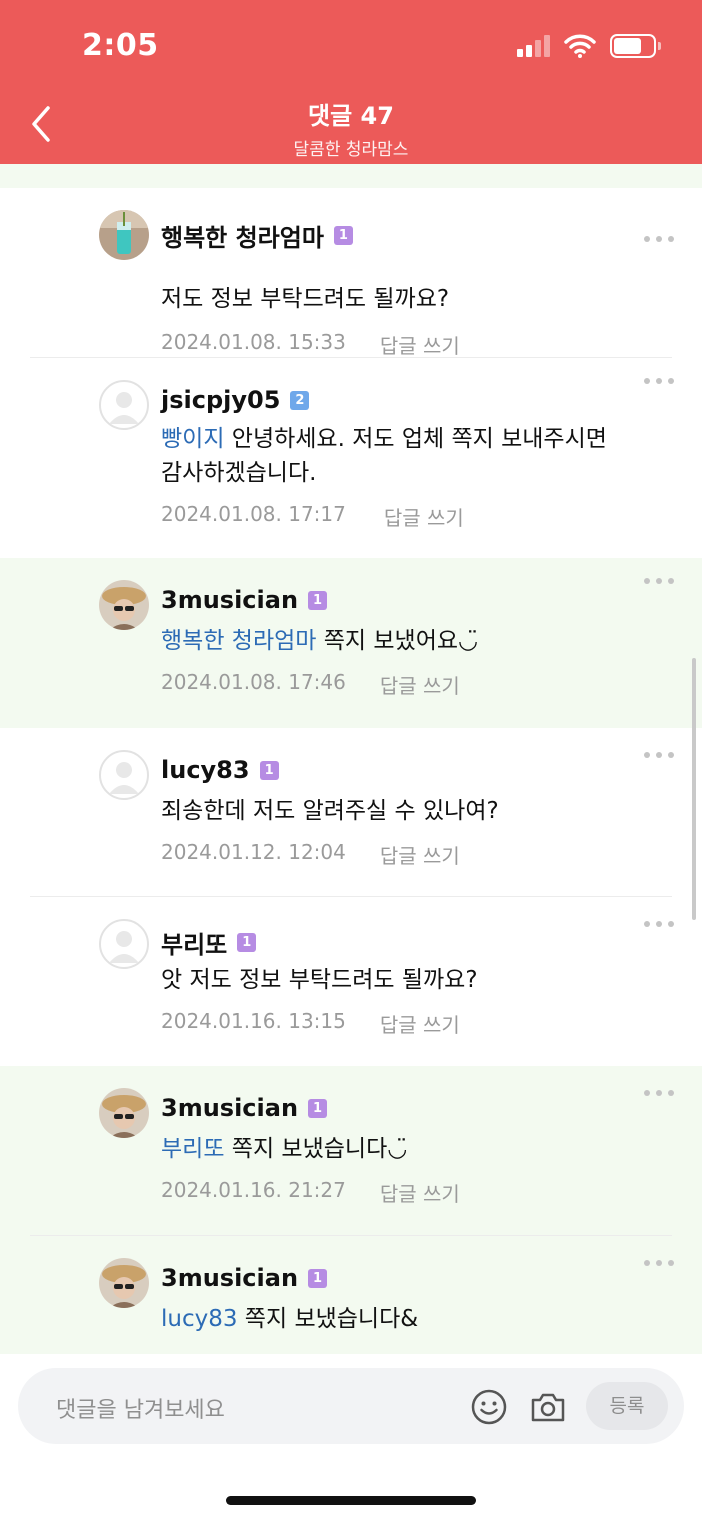 This screenshot has height=1519, width=702. Describe the element at coordinates (300, 400) in the screenshot. I see `level-badge: 2` at that location.